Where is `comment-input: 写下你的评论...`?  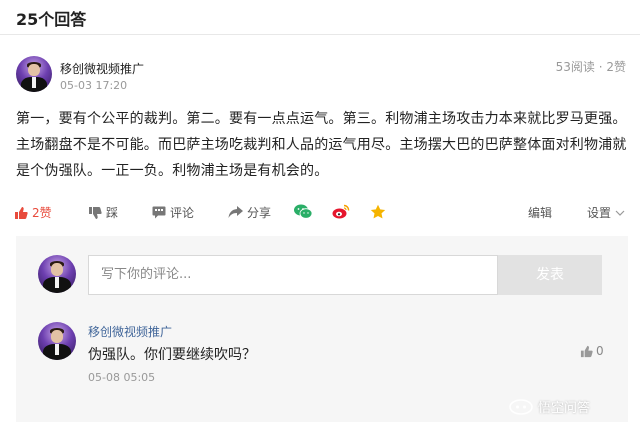
comment-input: 写下你的评论... is located at coordinates (293, 275).